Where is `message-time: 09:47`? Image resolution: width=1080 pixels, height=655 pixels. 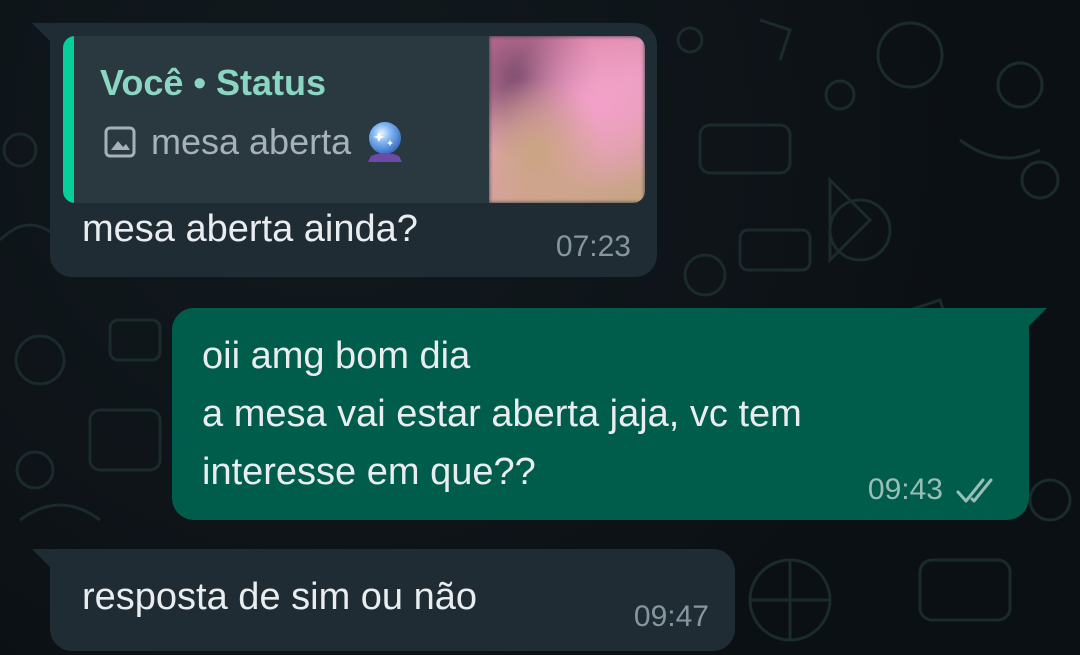 message-time: 09:47 is located at coordinates (671, 616).